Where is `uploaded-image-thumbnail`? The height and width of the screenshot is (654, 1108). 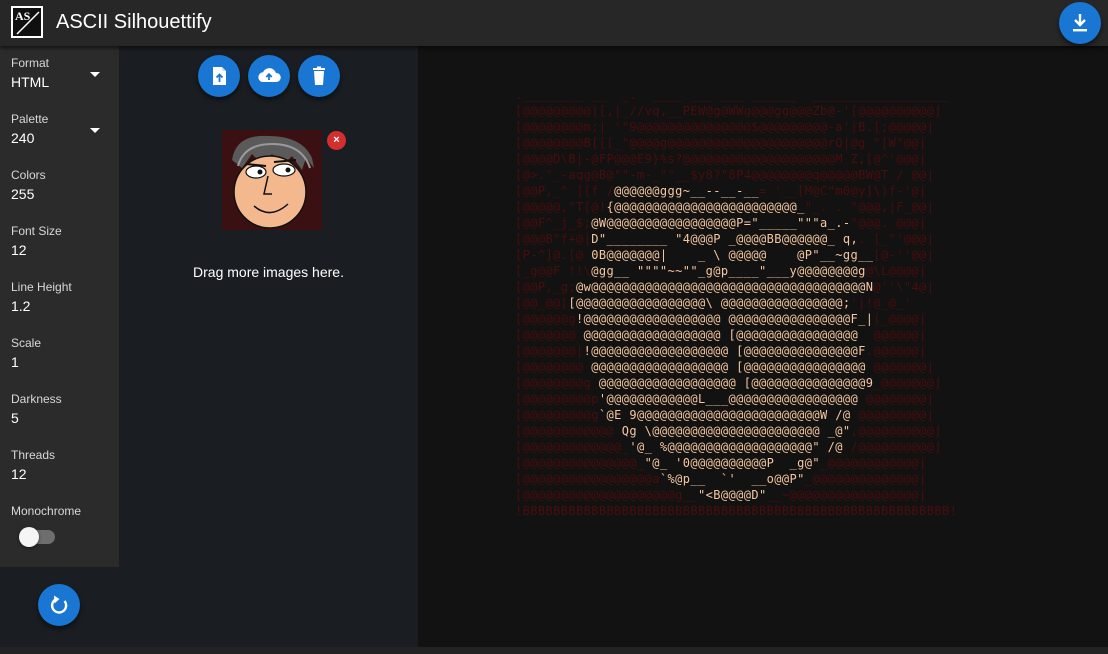 uploaded-image-thumbnail is located at coordinates (272, 180).